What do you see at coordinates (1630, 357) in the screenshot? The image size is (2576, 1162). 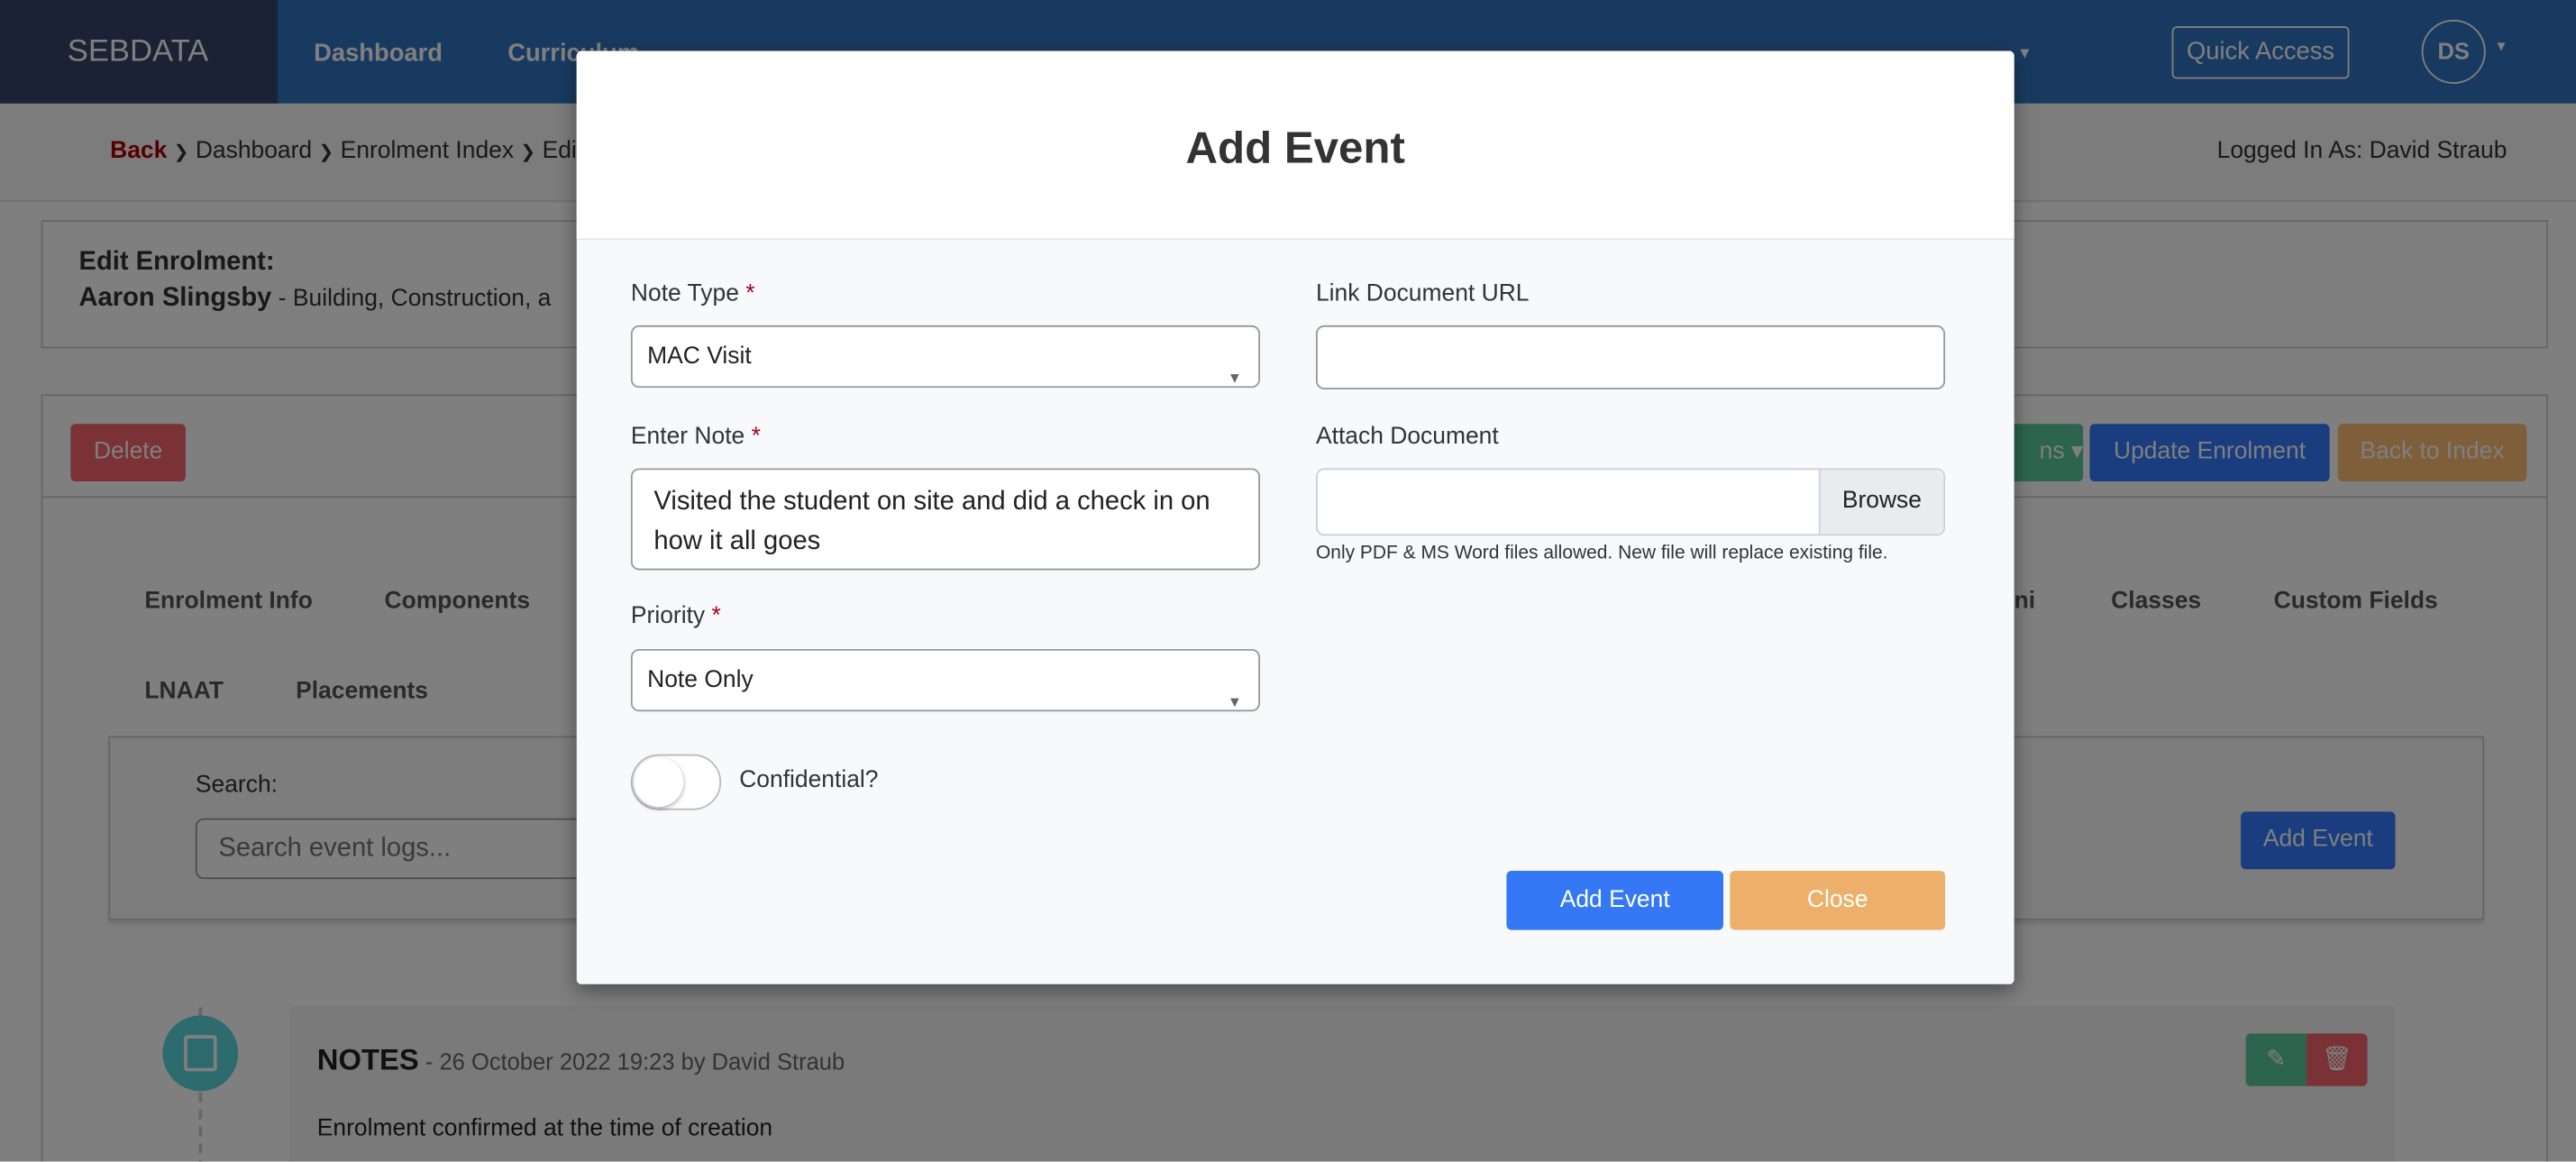 I see `link-document-input` at bounding box center [1630, 357].